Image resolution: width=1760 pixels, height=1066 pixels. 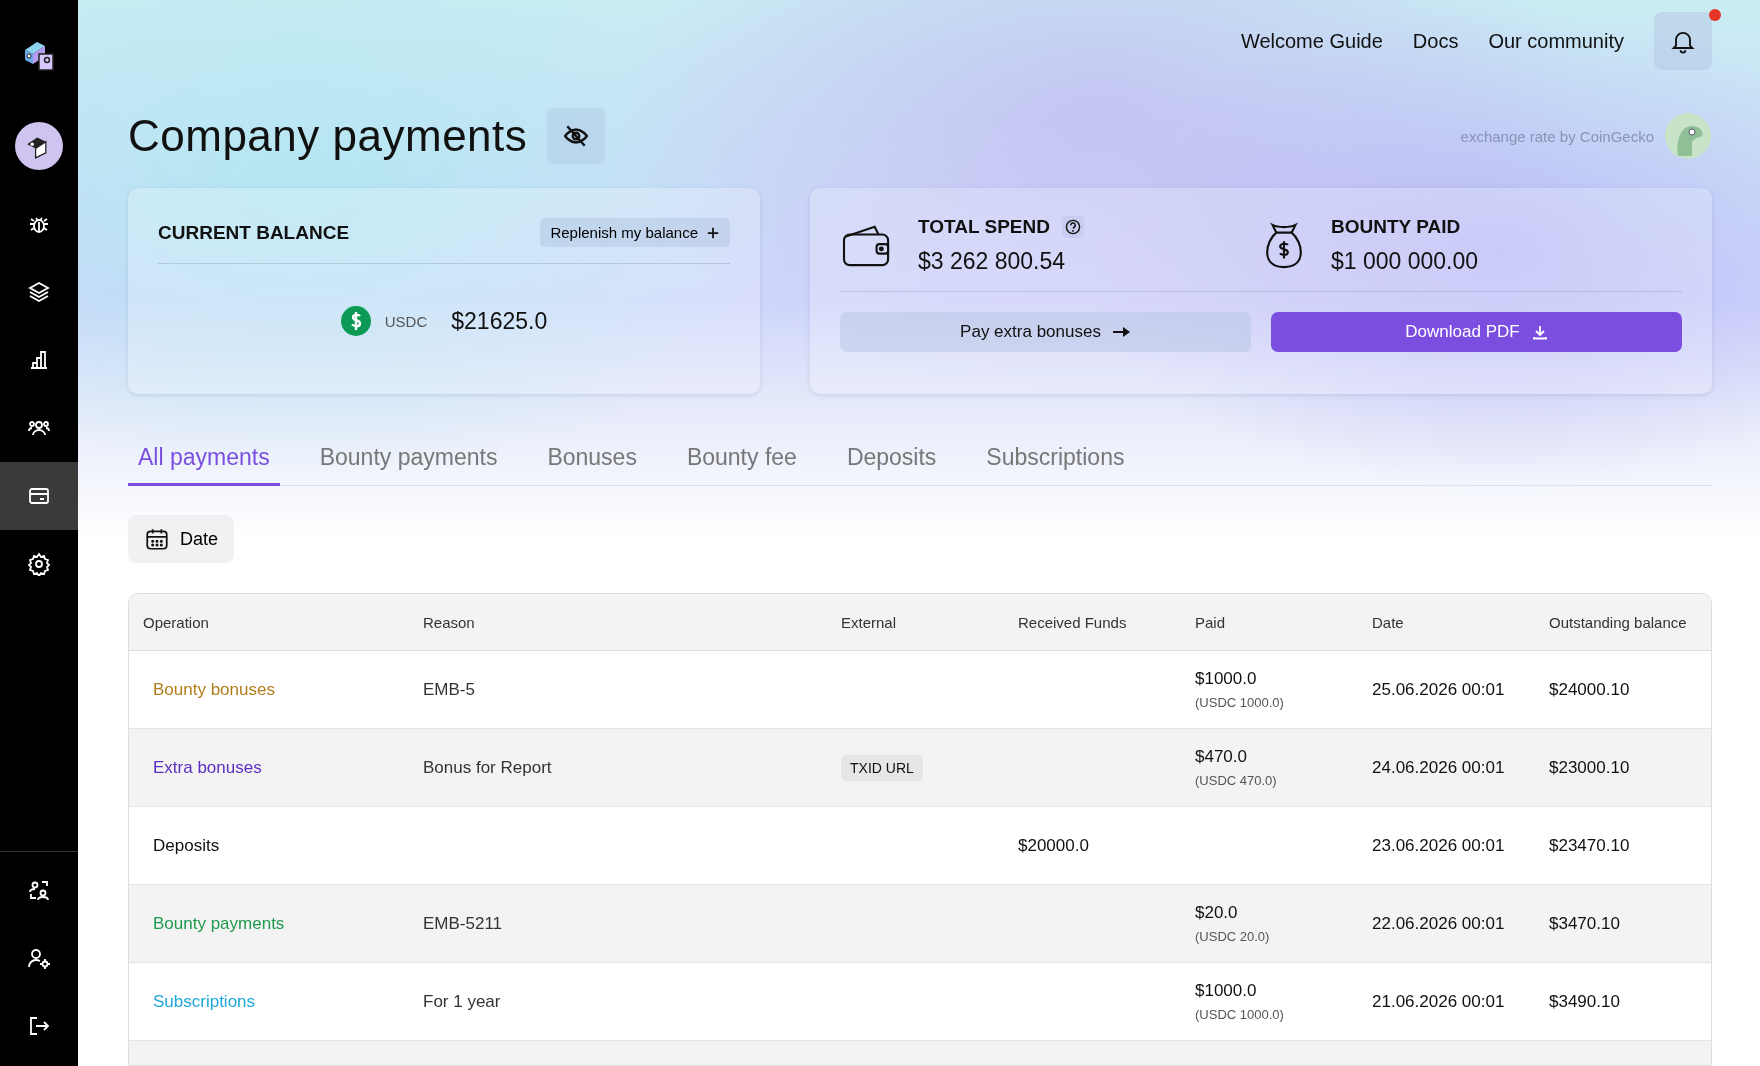 What do you see at coordinates (157, 539) in the screenshot?
I see `calendar-icon` at bounding box center [157, 539].